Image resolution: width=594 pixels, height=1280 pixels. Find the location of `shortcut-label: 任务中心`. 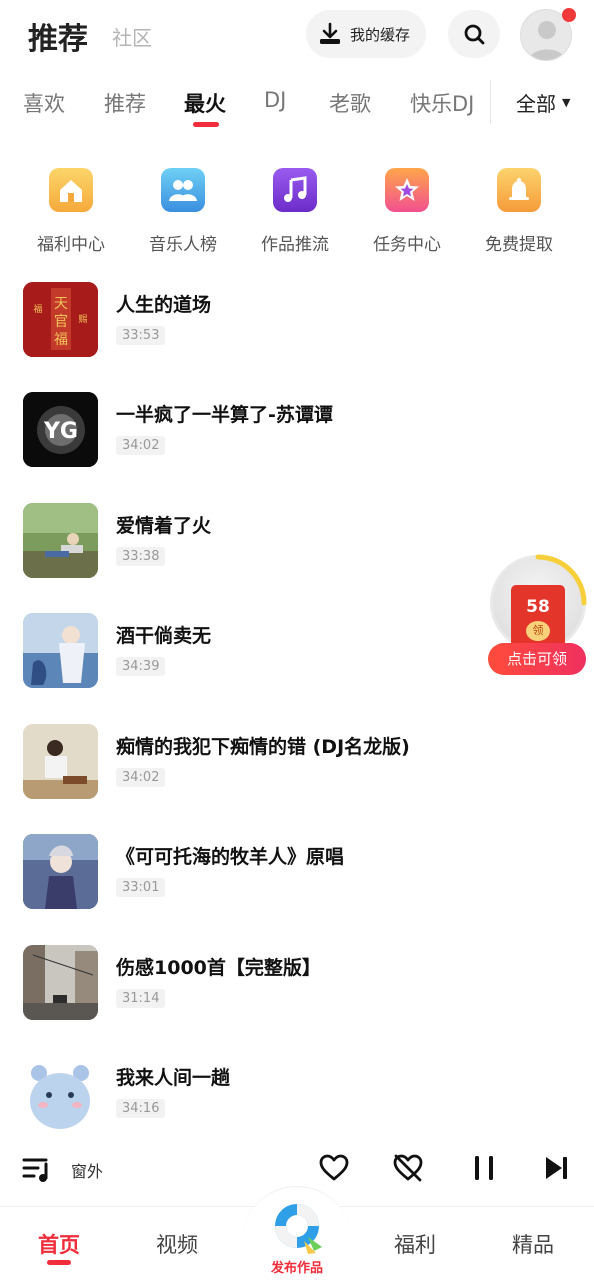

shortcut-label: 任务中心 is located at coordinates (407, 245).